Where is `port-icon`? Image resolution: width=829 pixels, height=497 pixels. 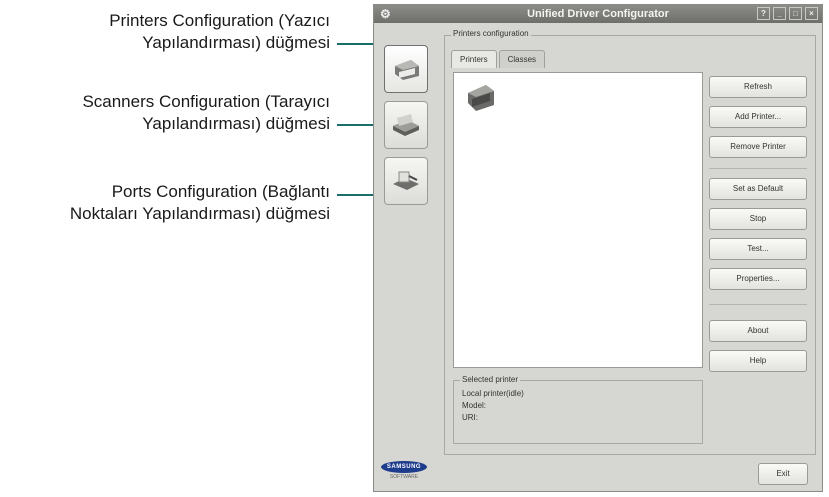
port-icon is located at coordinates (406, 180).